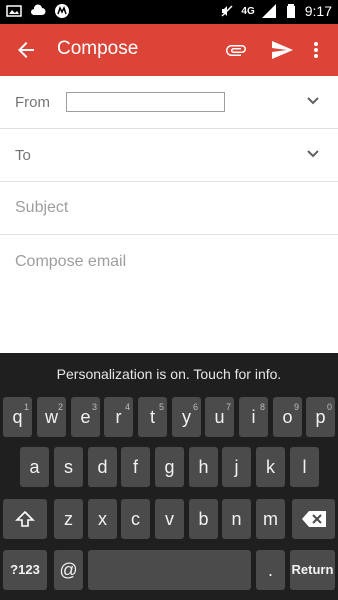  What do you see at coordinates (203, 519) in the screenshot?
I see `key-b: b` at bounding box center [203, 519].